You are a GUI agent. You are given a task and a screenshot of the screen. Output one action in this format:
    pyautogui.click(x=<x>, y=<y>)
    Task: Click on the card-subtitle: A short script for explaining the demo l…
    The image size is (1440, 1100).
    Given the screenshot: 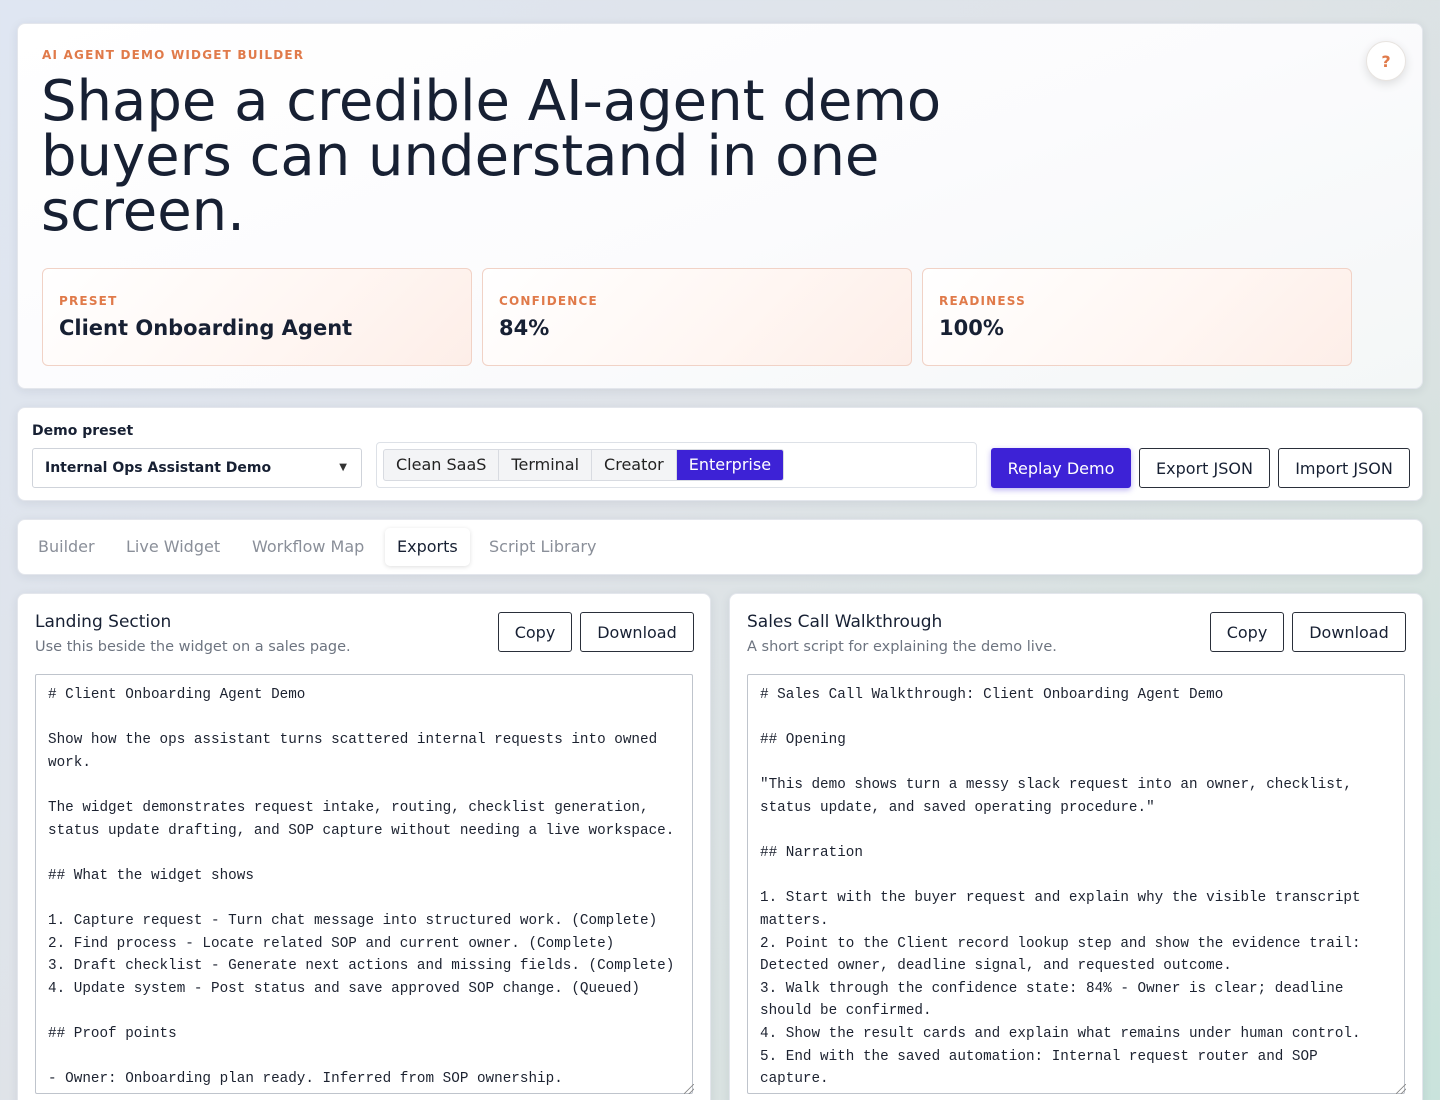 What is the action you would take?
    pyautogui.click(x=902, y=647)
    